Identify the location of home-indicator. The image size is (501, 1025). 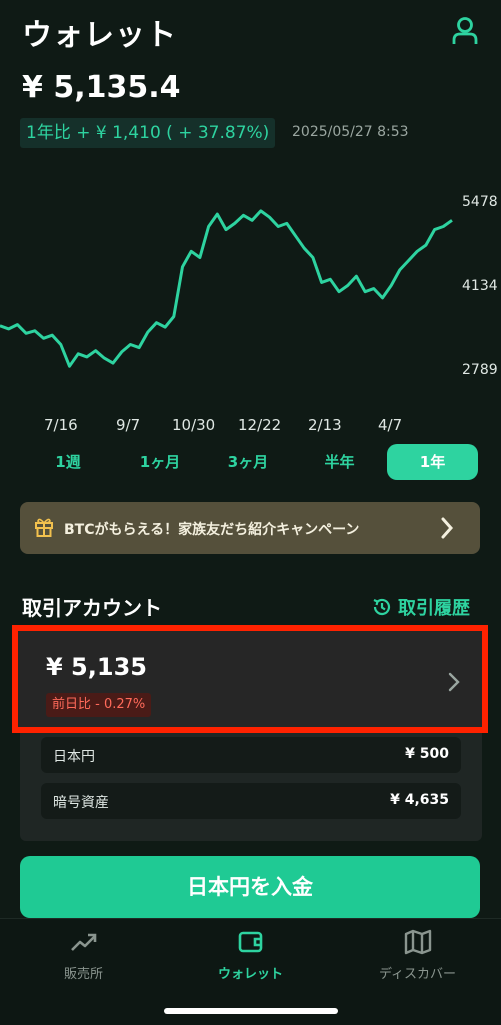
(251, 1011).